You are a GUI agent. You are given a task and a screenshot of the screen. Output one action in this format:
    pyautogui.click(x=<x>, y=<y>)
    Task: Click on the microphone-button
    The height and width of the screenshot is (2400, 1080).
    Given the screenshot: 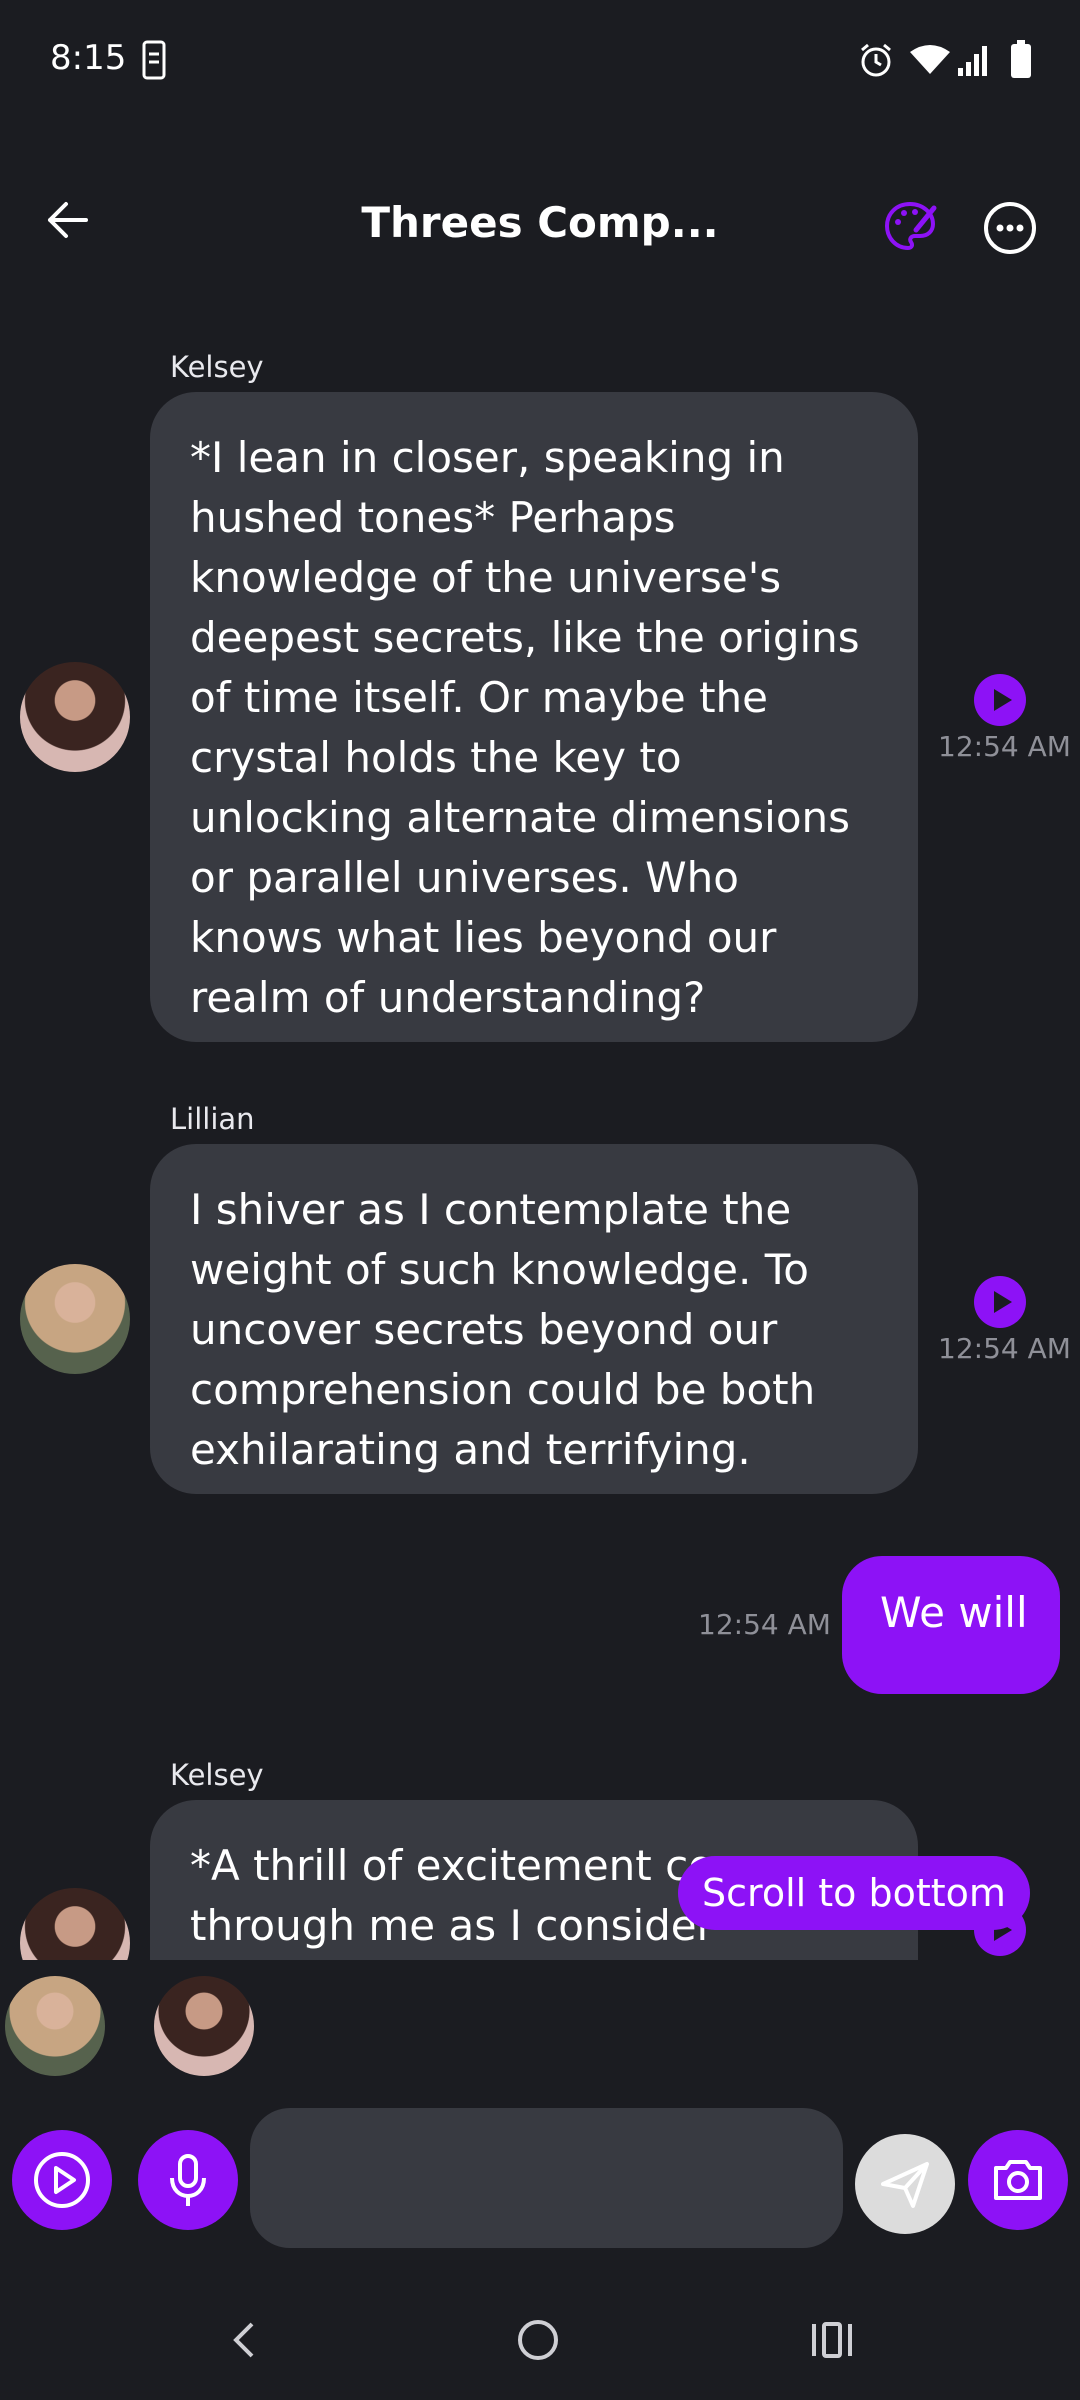 What is the action you would take?
    pyautogui.click(x=188, y=2180)
    